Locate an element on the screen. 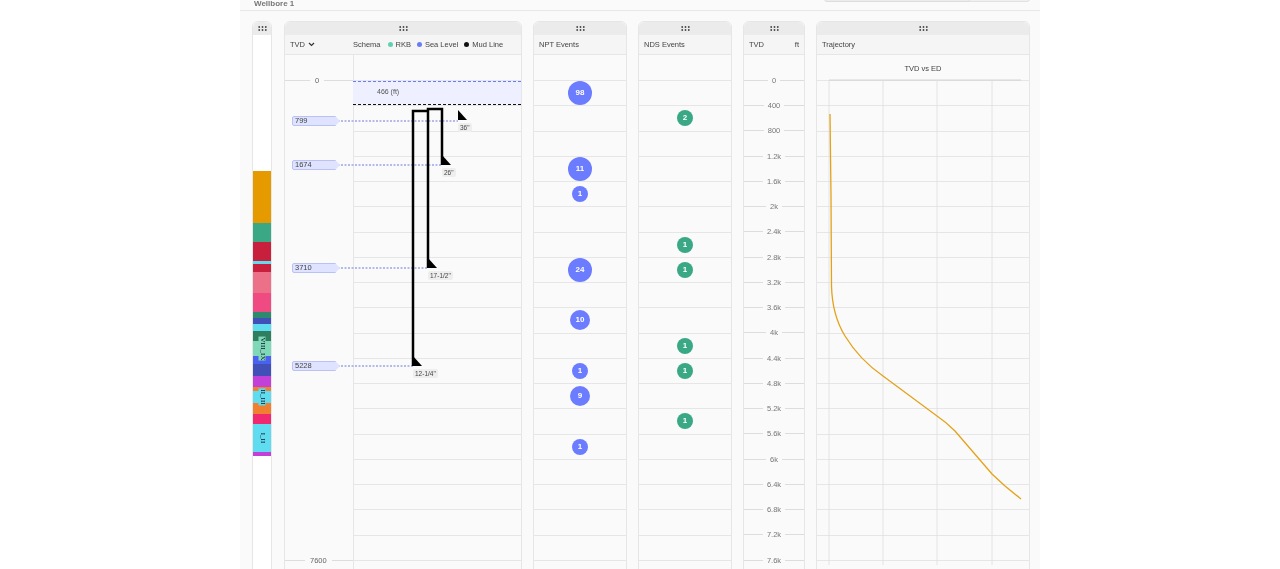 The width and height of the screenshot is (1280, 569). event-count-badge: 11 is located at coordinates (580, 168).